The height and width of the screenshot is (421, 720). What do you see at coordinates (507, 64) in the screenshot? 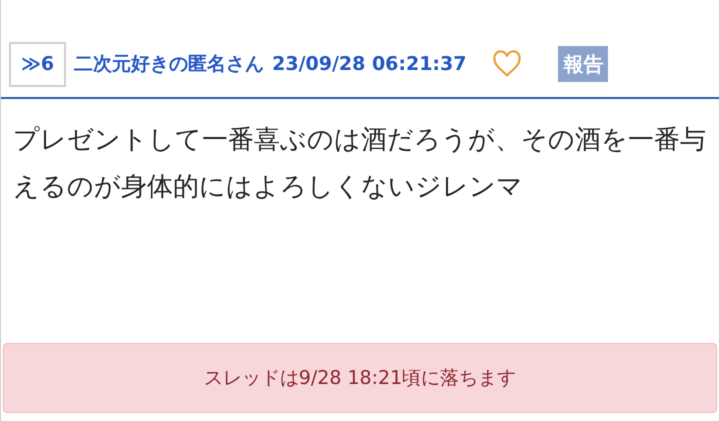
I see `heart-icon` at bounding box center [507, 64].